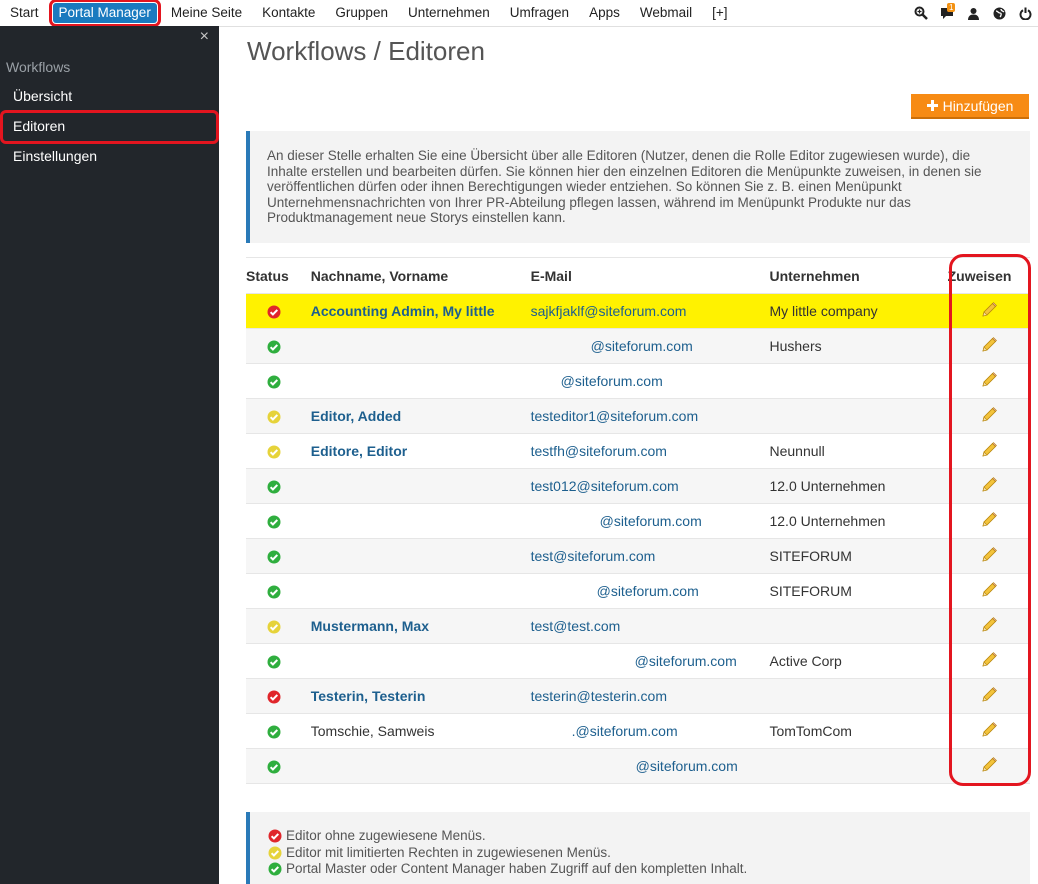 The height and width of the screenshot is (884, 1038). Describe the element at coordinates (719, 13) in the screenshot. I see `nav-item-: [+]` at that location.